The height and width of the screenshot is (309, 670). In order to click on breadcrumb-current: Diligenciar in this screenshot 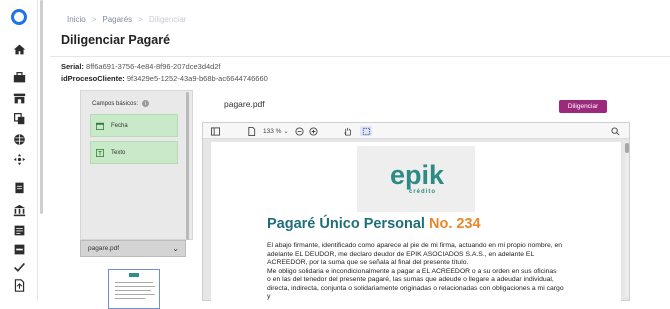, I will do `click(167, 19)`.